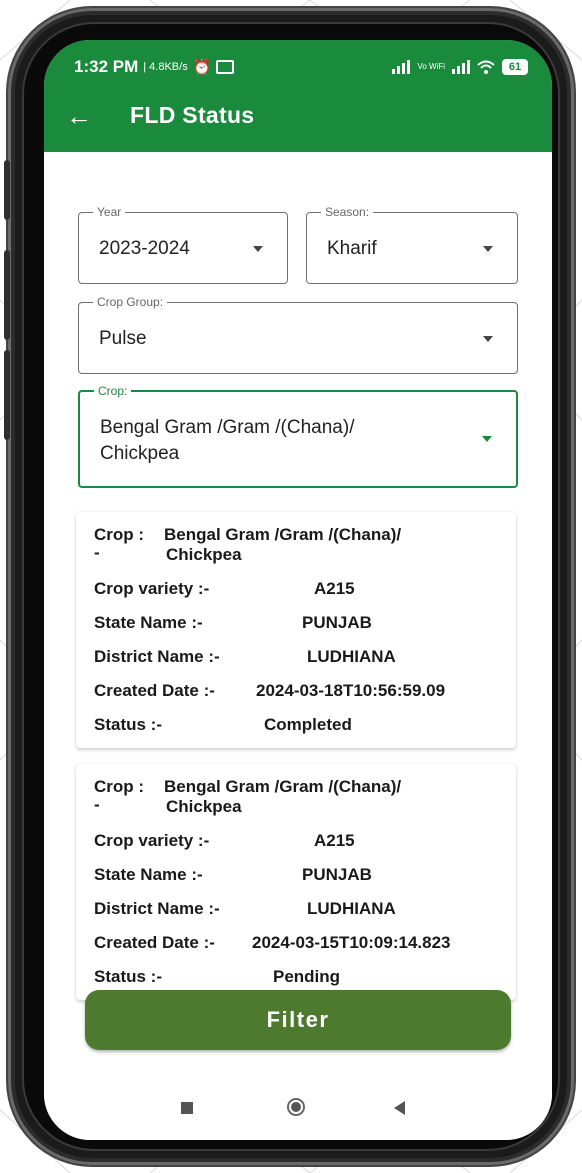  What do you see at coordinates (79, 116) in the screenshot?
I see `arrow-left-icon: ←` at bounding box center [79, 116].